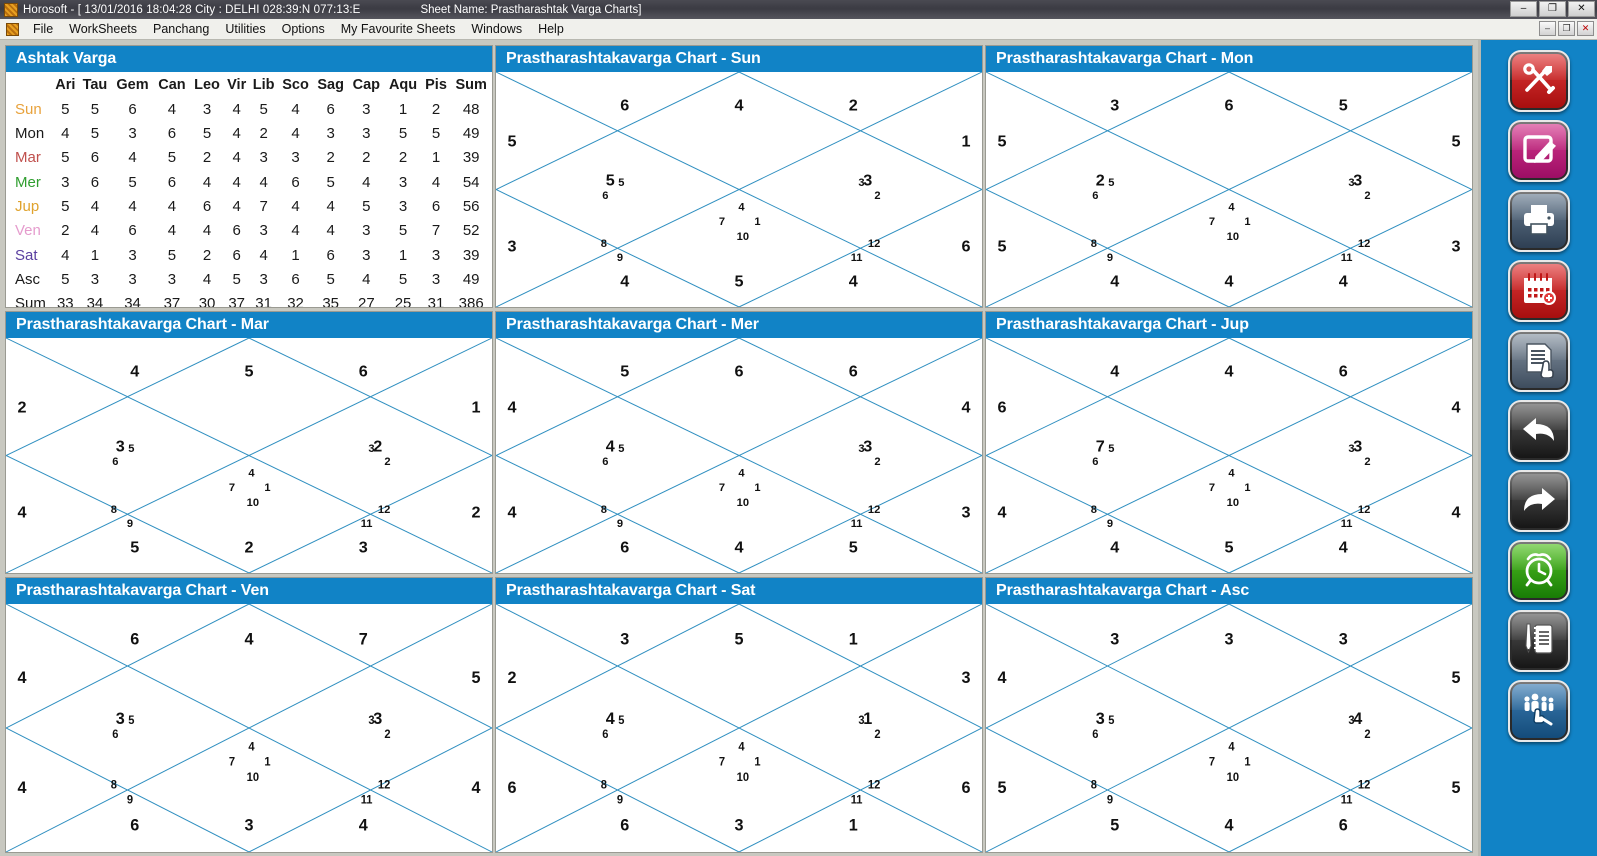 This screenshot has width=1597, height=856. I want to click on table-header-tau: Tau, so click(95, 85).